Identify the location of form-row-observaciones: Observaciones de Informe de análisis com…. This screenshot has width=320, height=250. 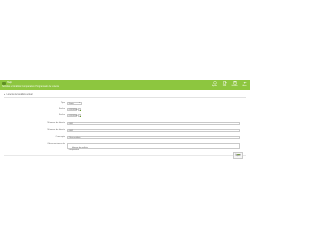
(125, 147).